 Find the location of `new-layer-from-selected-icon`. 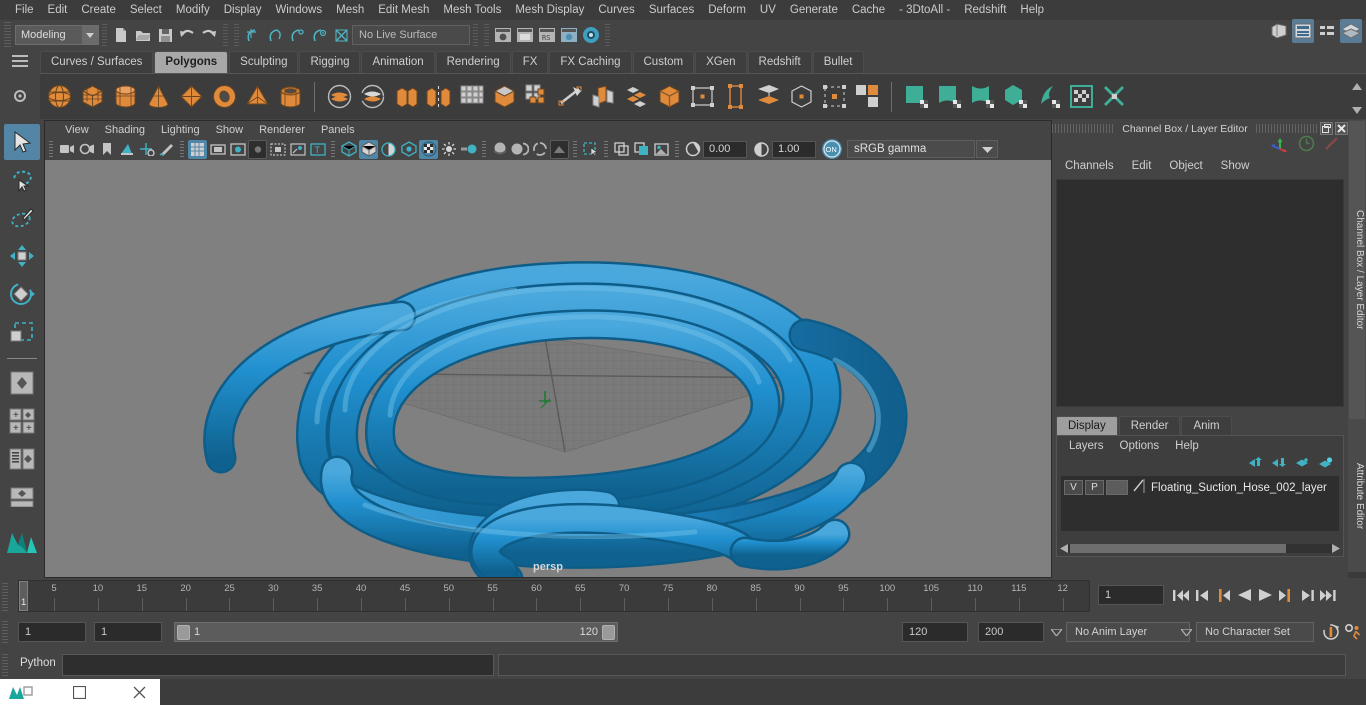

new-layer-from-selected-icon is located at coordinates (1325, 465).